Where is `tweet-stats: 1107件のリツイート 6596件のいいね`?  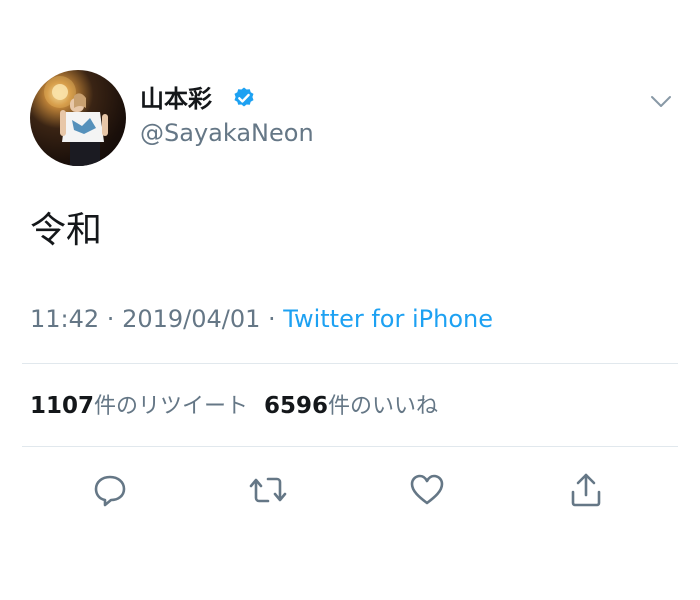
tweet-stats: 1107件のリツイート 6596件のいいね is located at coordinates (234, 406).